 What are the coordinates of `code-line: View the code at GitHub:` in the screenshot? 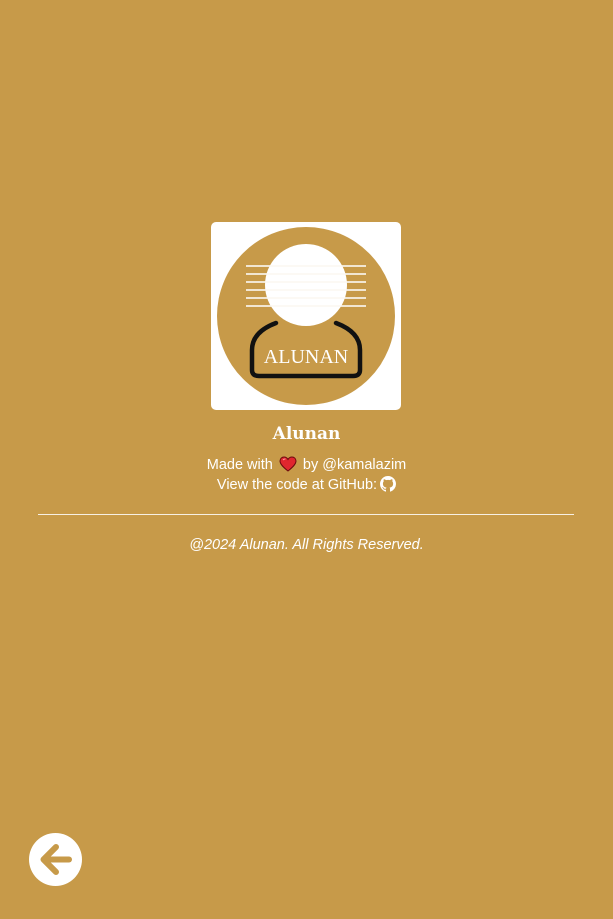 It's located at (306, 486).